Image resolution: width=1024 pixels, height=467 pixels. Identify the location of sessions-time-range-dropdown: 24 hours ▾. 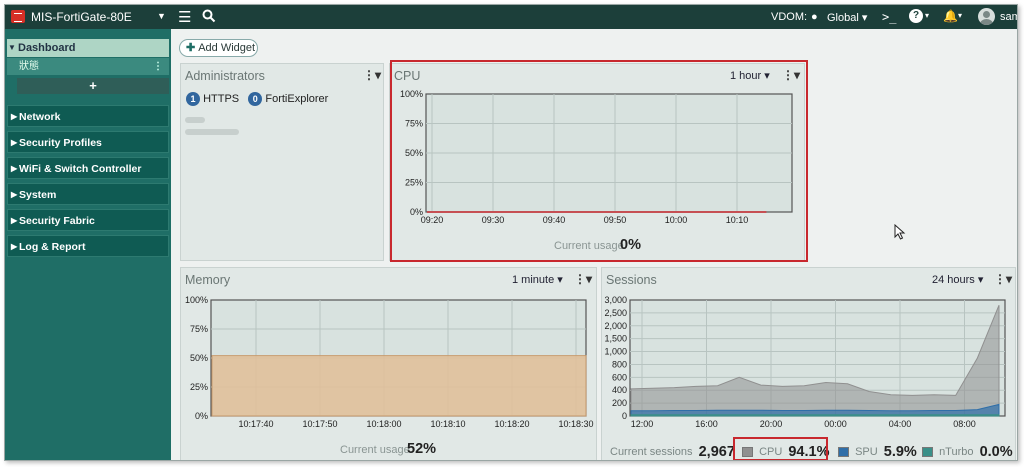
(957, 279).